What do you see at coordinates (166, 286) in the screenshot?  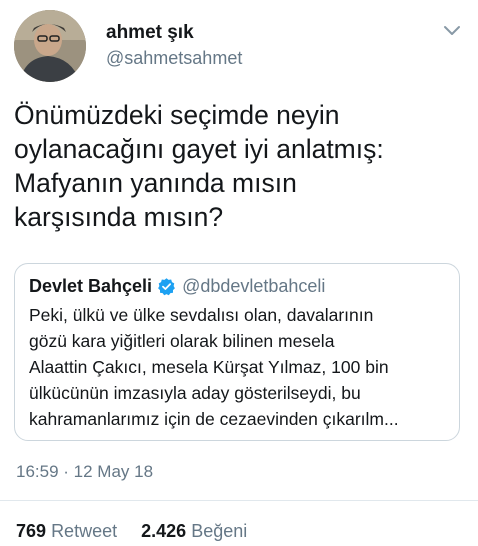 I see `verified-badge-icon` at bounding box center [166, 286].